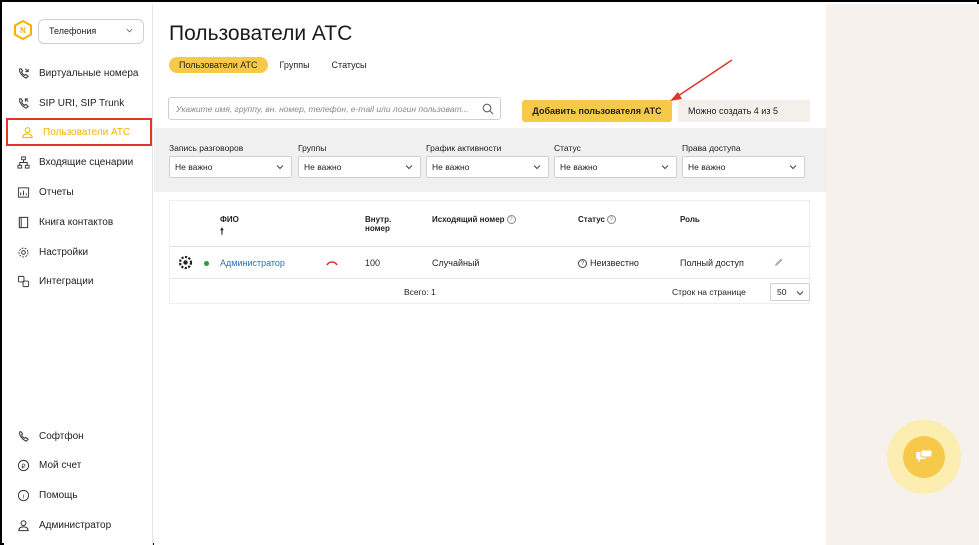  Describe the element at coordinates (206, 148) in the screenshot. I see `filter-label: Запись разговоров` at that location.